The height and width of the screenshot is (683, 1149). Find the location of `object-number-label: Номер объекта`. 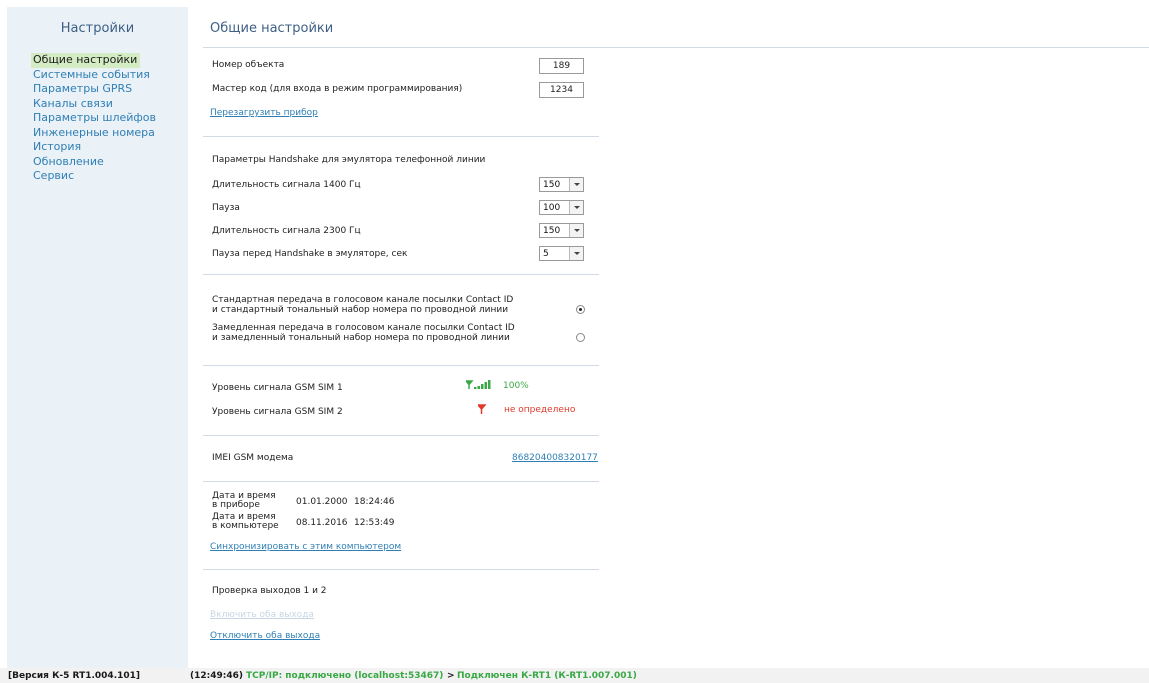

object-number-label: Номер объекта is located at coordinates (248, 65).